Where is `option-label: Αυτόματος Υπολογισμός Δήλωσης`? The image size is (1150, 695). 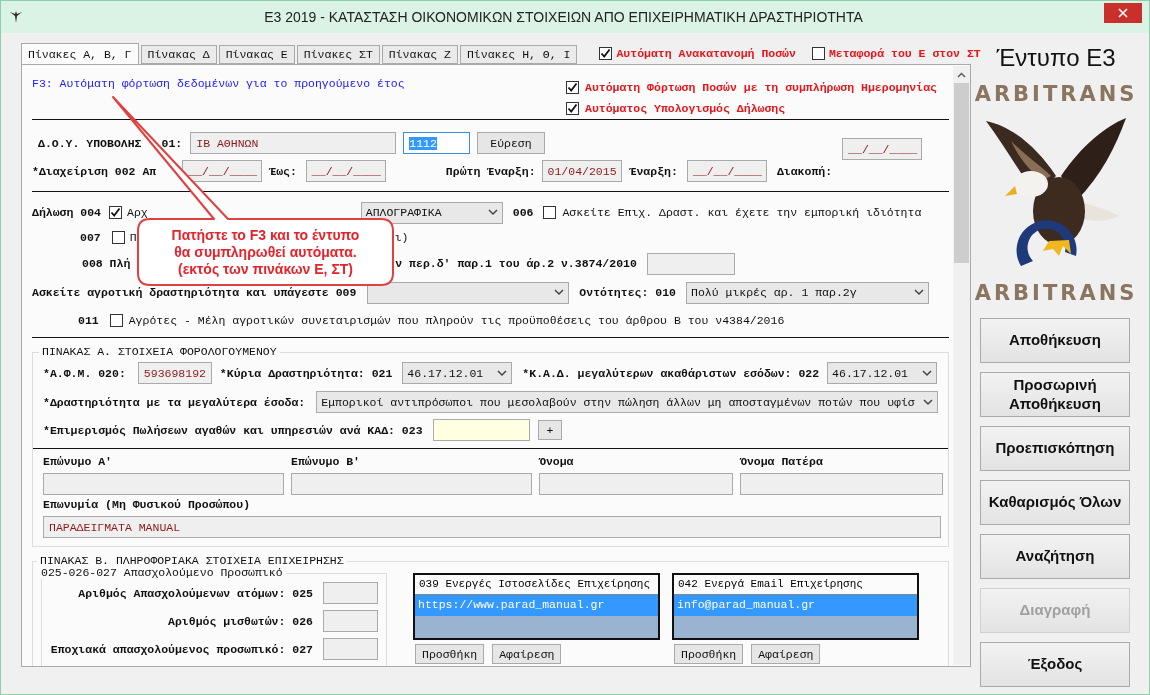
option-label: Αυτόματος Υπολογισμός Δήλωσης is located at coordinates (685, 108).